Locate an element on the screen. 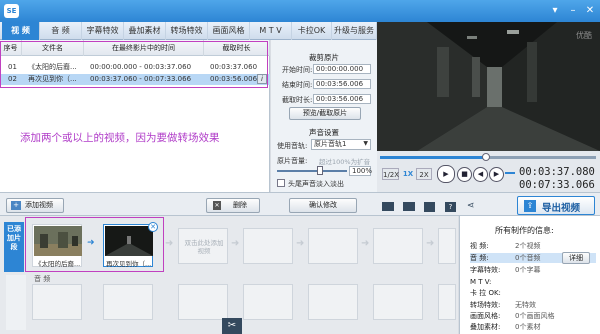 Image resolution: width=600 pixels, height=334 pixels. prev-frame-icon: ◀ is located at coordinates (480, 174).